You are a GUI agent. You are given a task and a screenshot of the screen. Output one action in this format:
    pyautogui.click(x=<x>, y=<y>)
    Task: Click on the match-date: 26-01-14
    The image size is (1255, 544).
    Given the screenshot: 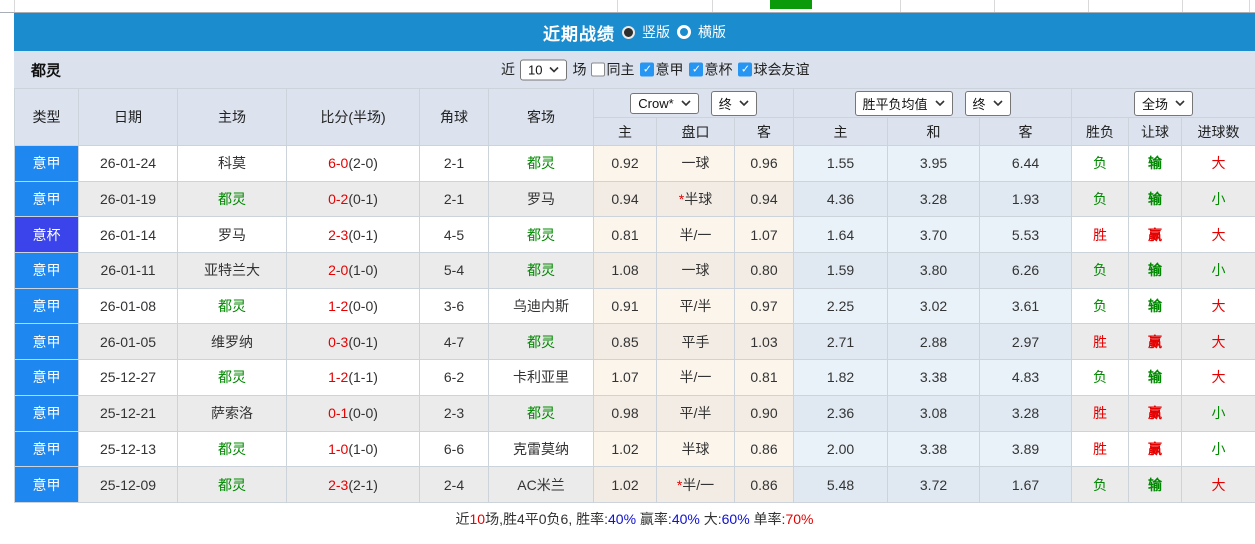 What is the action you would take?
    pyautogui.click(x=128, y=235)
    